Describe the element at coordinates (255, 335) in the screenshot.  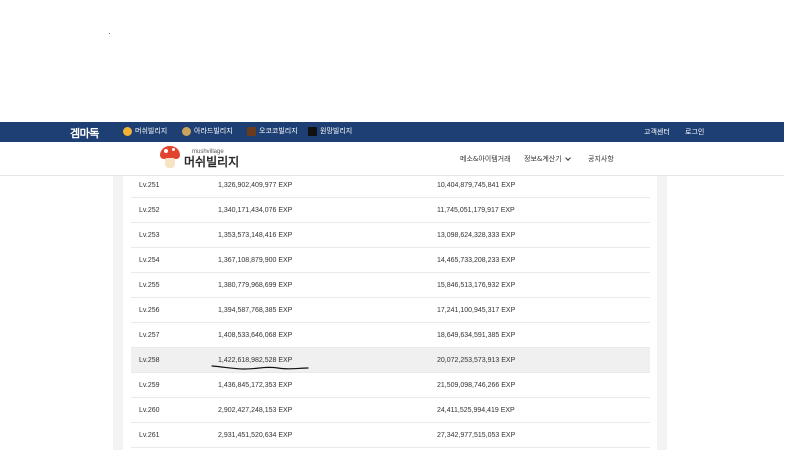
I see `exp-cell: 1,408,533,646,068 EXP` at that location.